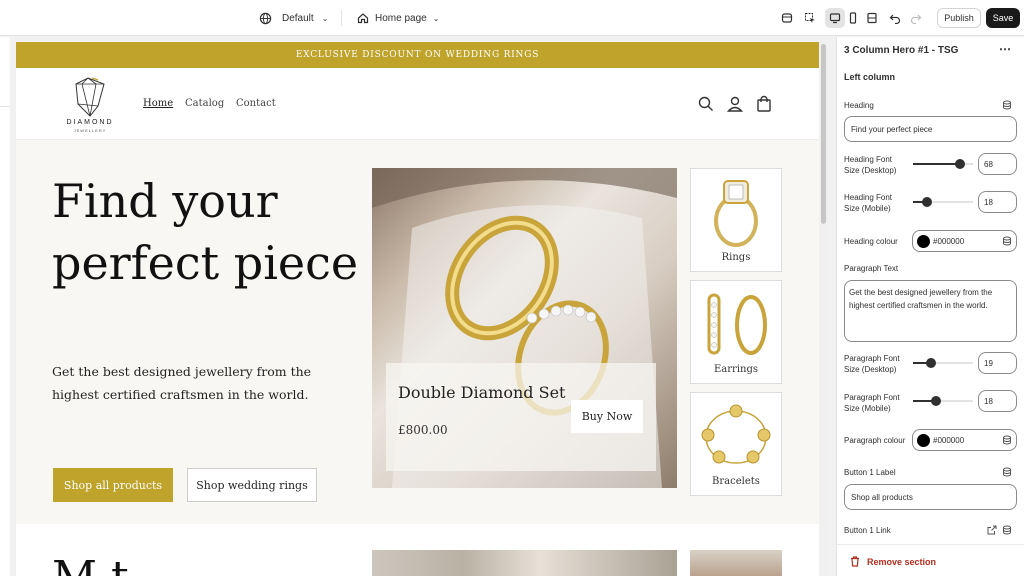 The image size is (1024, 576). Describe the element at coordinates (398, 18) in the screenshot. I see `page-selector: Home page ⌄` at that location.